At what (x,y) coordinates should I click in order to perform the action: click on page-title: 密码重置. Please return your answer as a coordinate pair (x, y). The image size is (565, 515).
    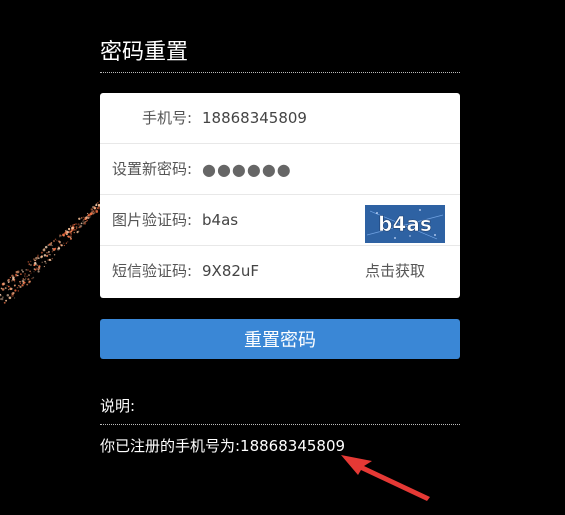
    Looking at the image, I should click on (144, 52).